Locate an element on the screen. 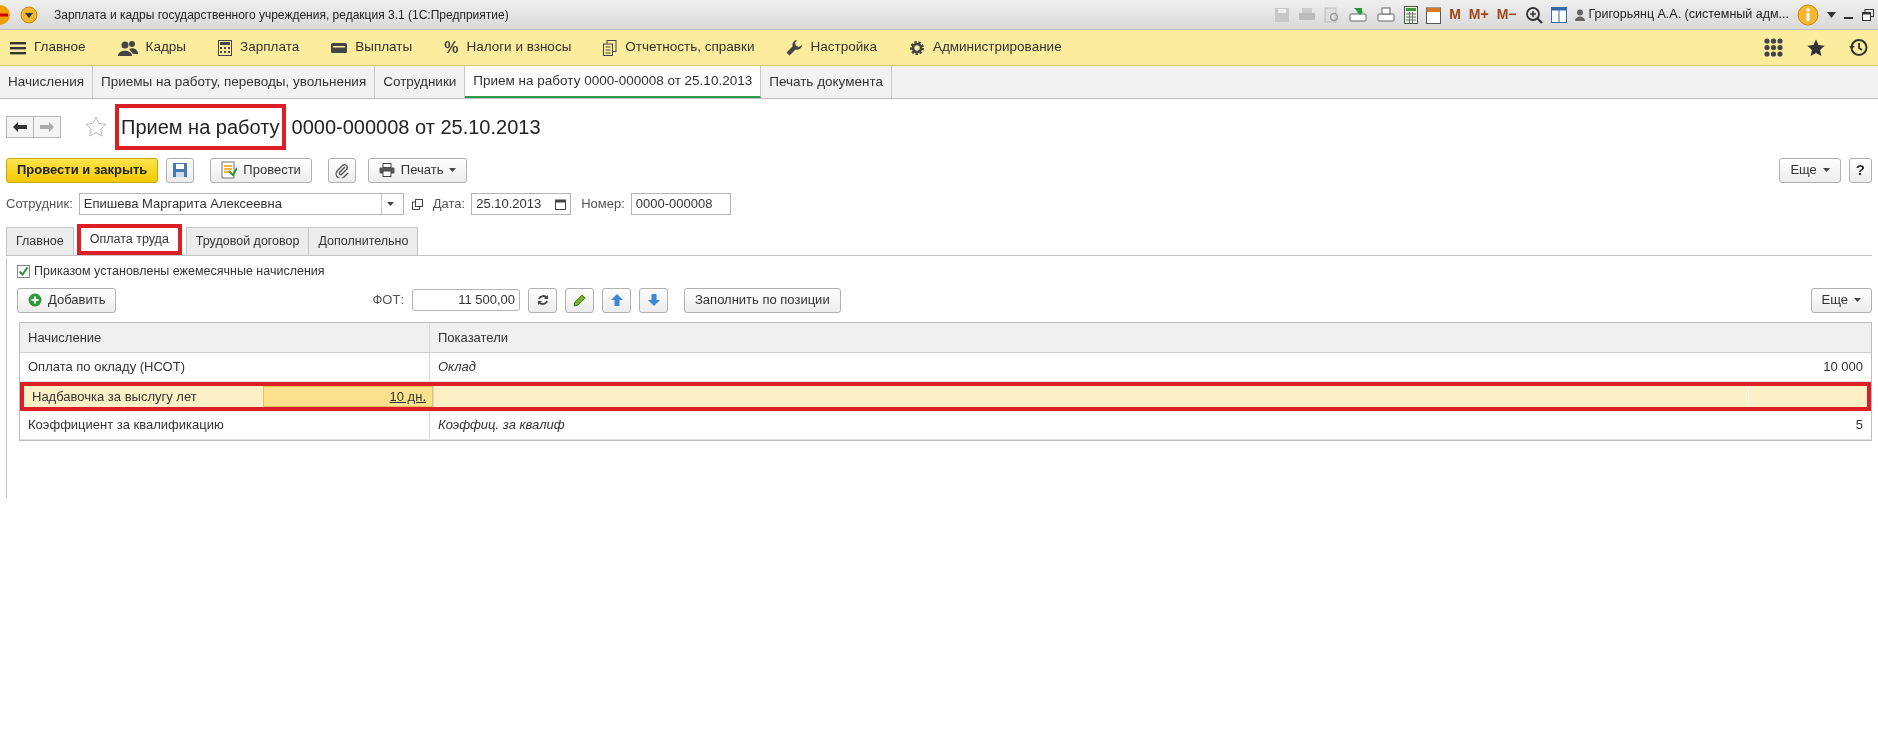 This screenshot has width=1878, height=740. field-label: Дата: is located at coordinates (449, 204).